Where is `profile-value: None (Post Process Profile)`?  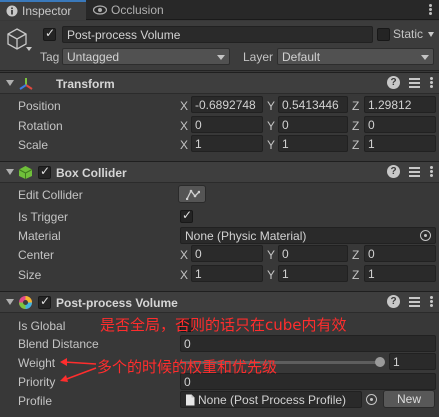 profile-value: None (Post Process Profile) is located at coordinates (272, 400).